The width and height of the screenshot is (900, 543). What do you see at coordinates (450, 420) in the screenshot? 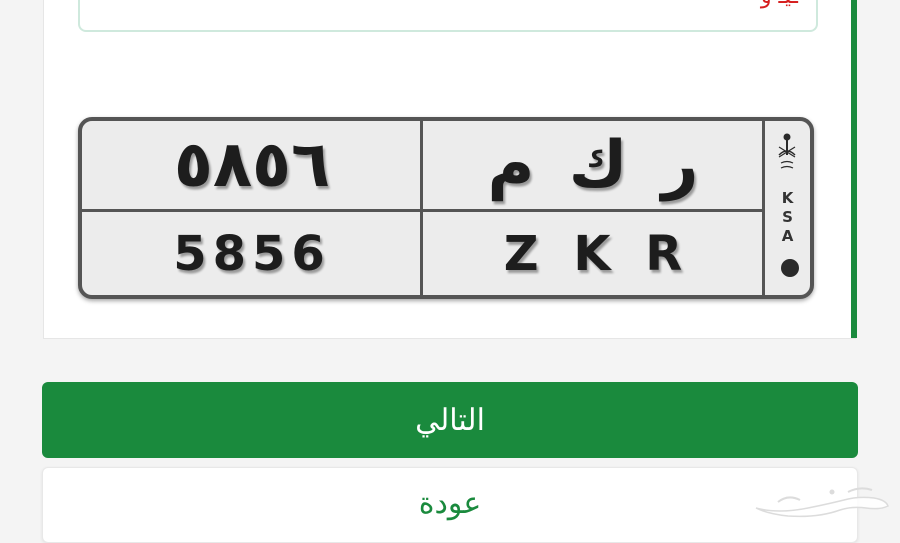
I see `next-button: التالي` at bounding box center [450, 420].